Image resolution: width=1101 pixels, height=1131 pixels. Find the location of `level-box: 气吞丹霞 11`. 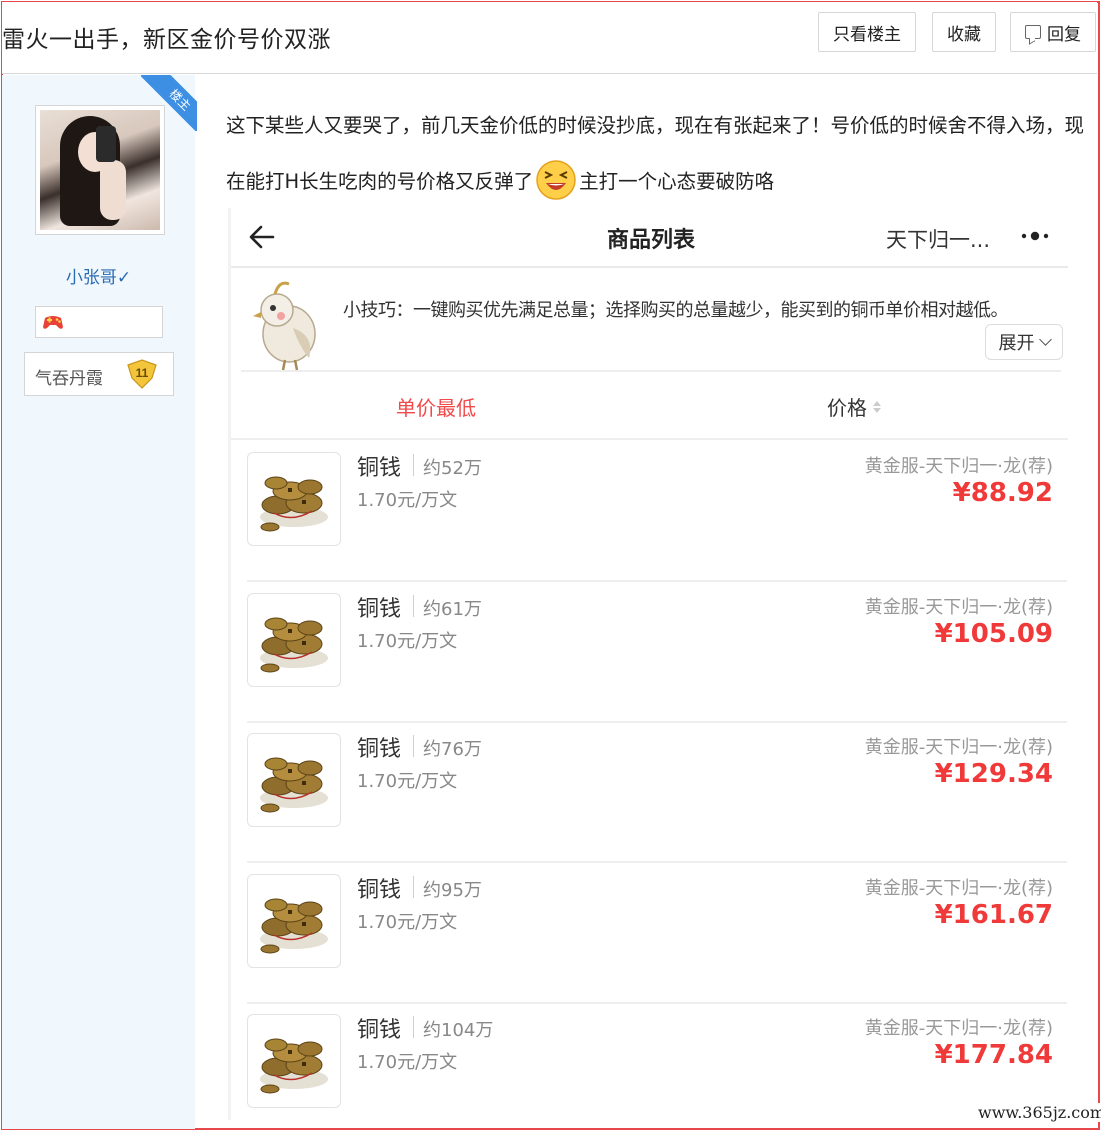

level-box: 气吞丹霞 11 is located at coordinates (99, 374).